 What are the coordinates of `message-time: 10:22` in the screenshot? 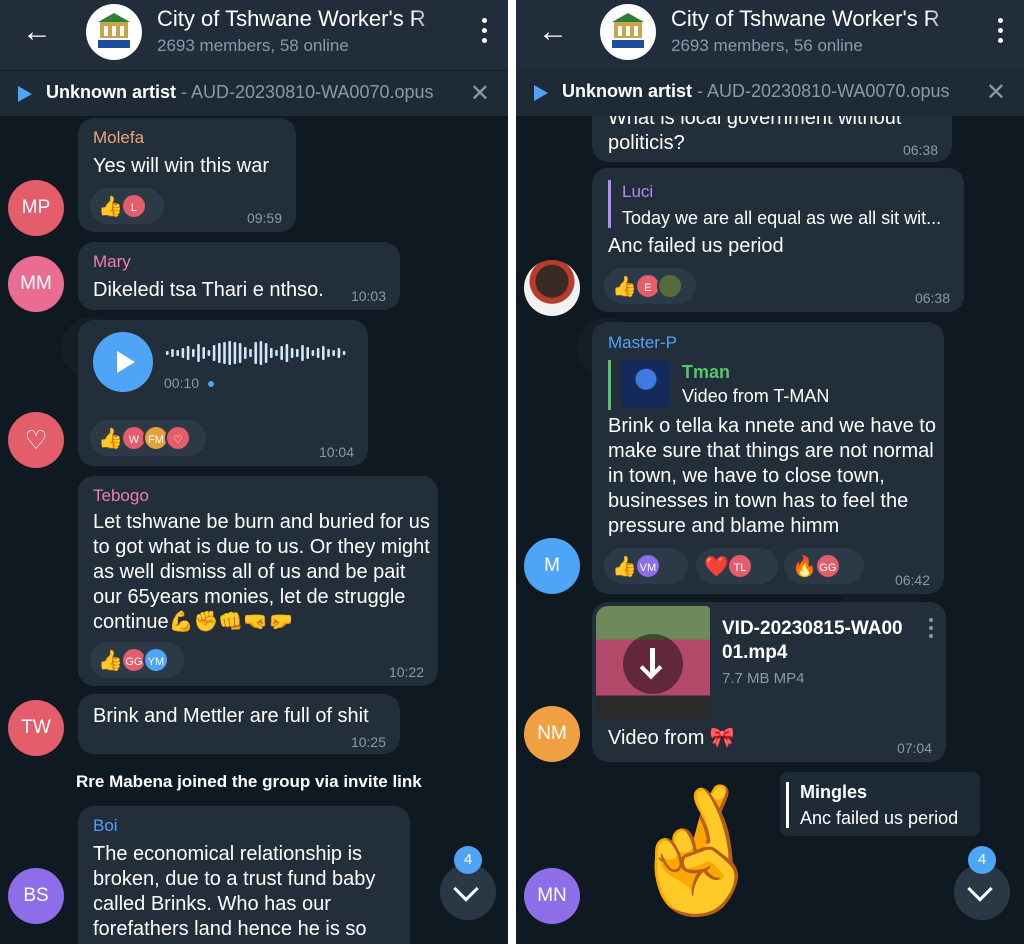 It's located at (406, 672).